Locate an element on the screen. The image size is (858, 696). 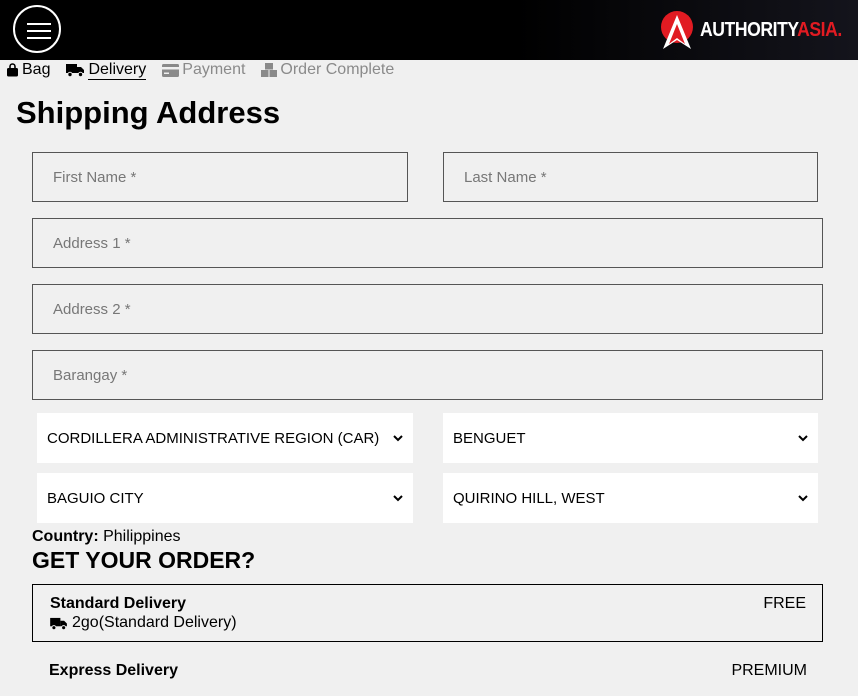
shopping-bag-icon is located at coordinates (12, 70).